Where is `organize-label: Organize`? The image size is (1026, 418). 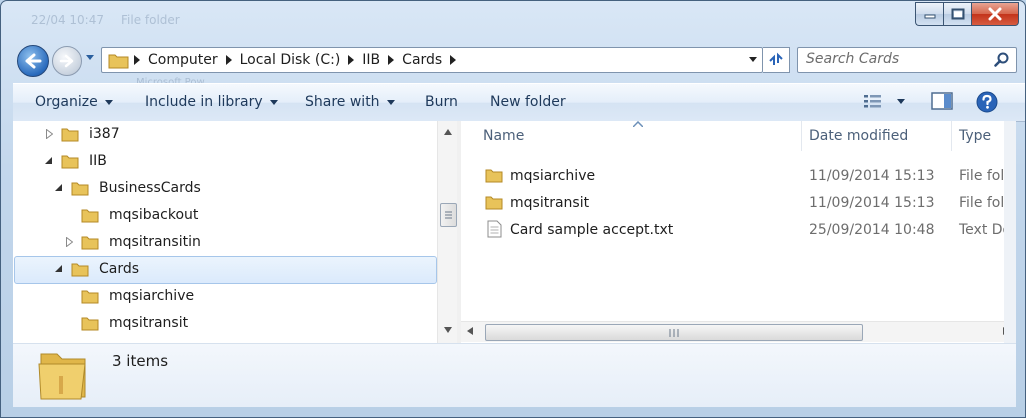
organize-label: Organize is located at coordinates (66, 102).